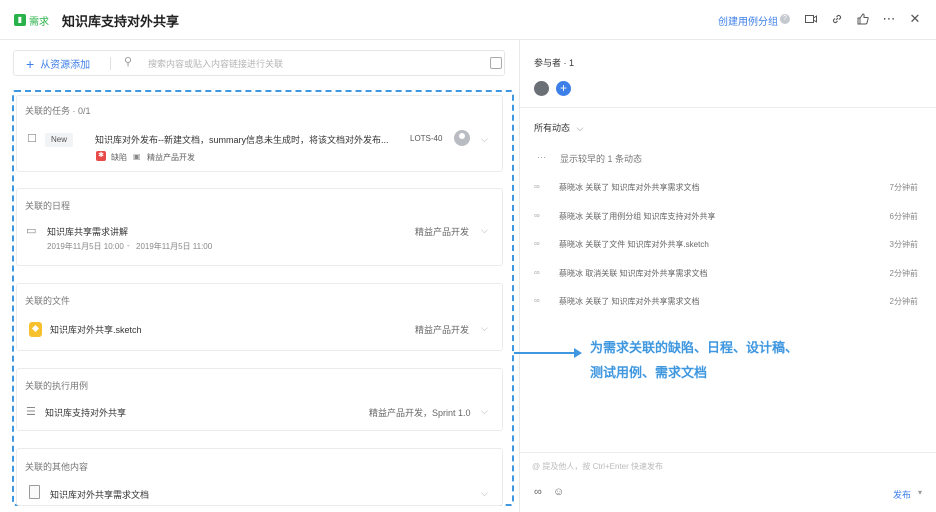  I want to click on file-name: 知识库对外共享.sketch, so click(96, 329).